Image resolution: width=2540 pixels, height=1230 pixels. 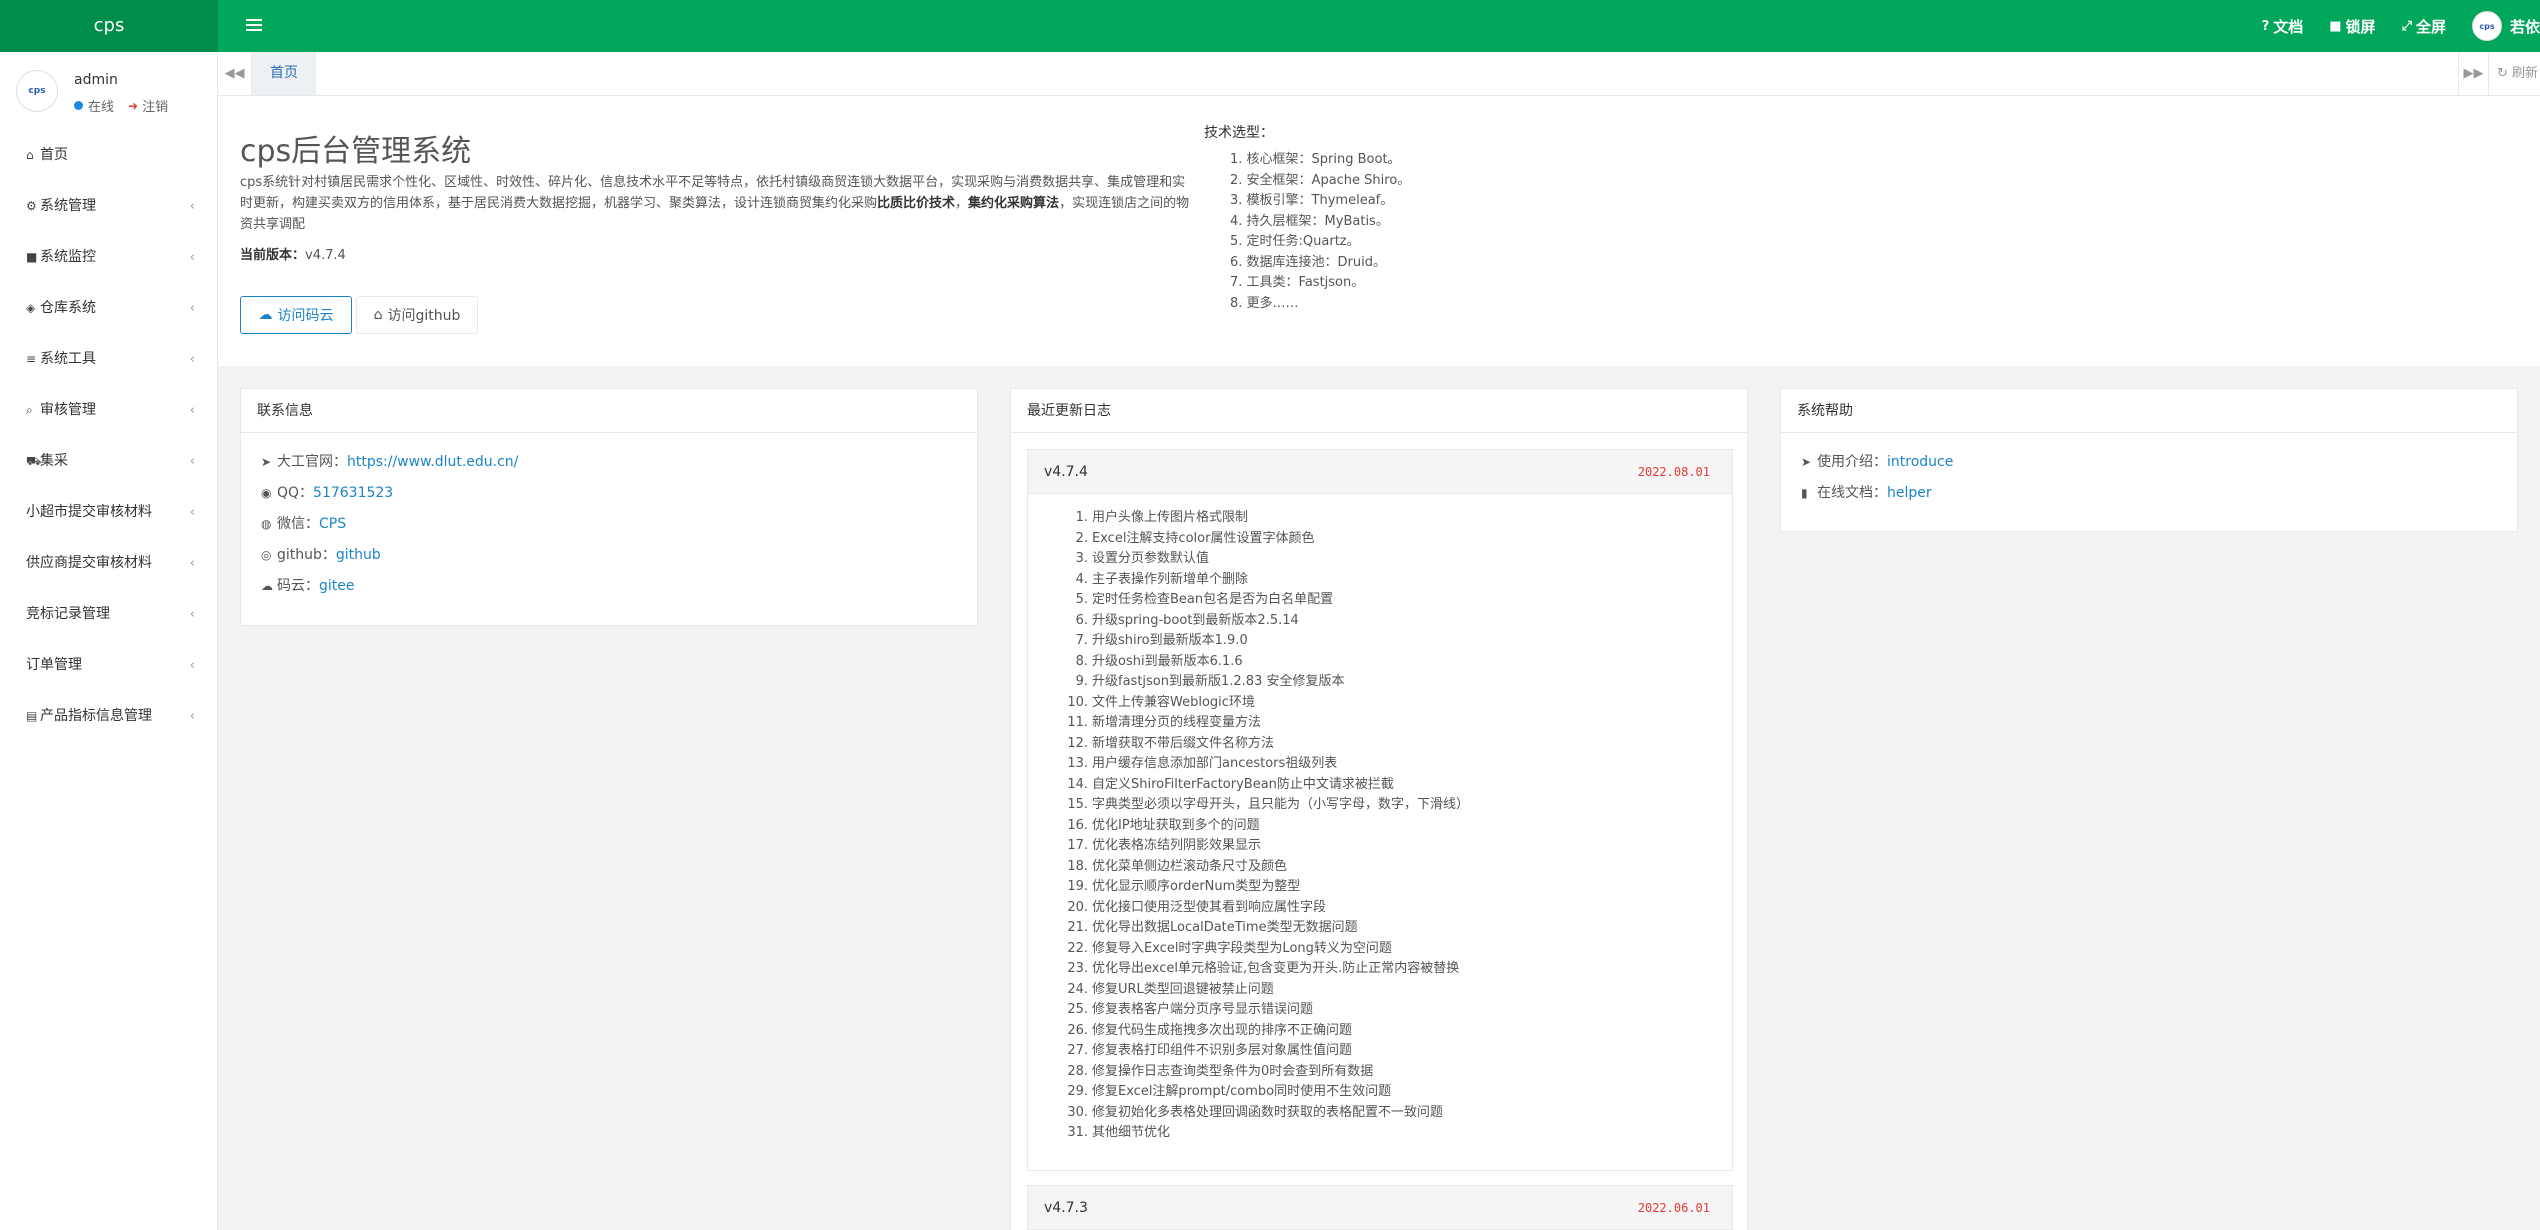 I want to click on contact-link: 517631523, so click(x=353, y=493).